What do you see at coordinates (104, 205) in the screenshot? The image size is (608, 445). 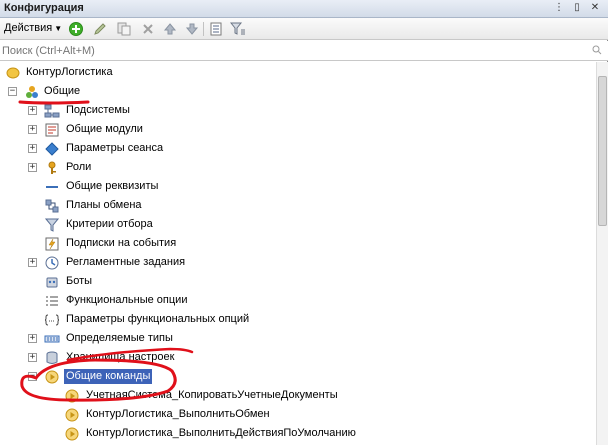 I see `tree-item-label: Планы обмена` at bounding box center [104, 205].